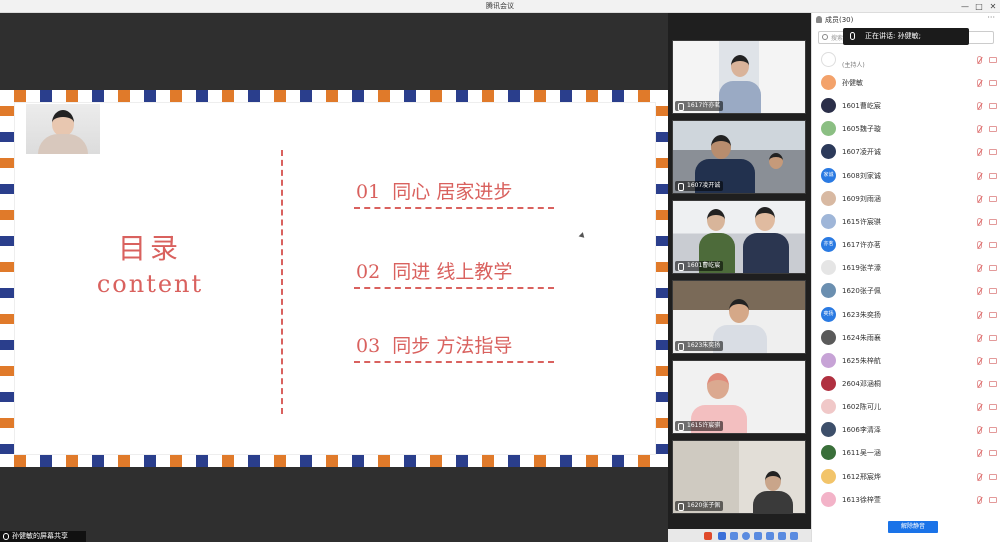 The height and width of the screenshot is (542, 1000). I want to click on member-row: 1624朱雨襄, so click(906, 337).